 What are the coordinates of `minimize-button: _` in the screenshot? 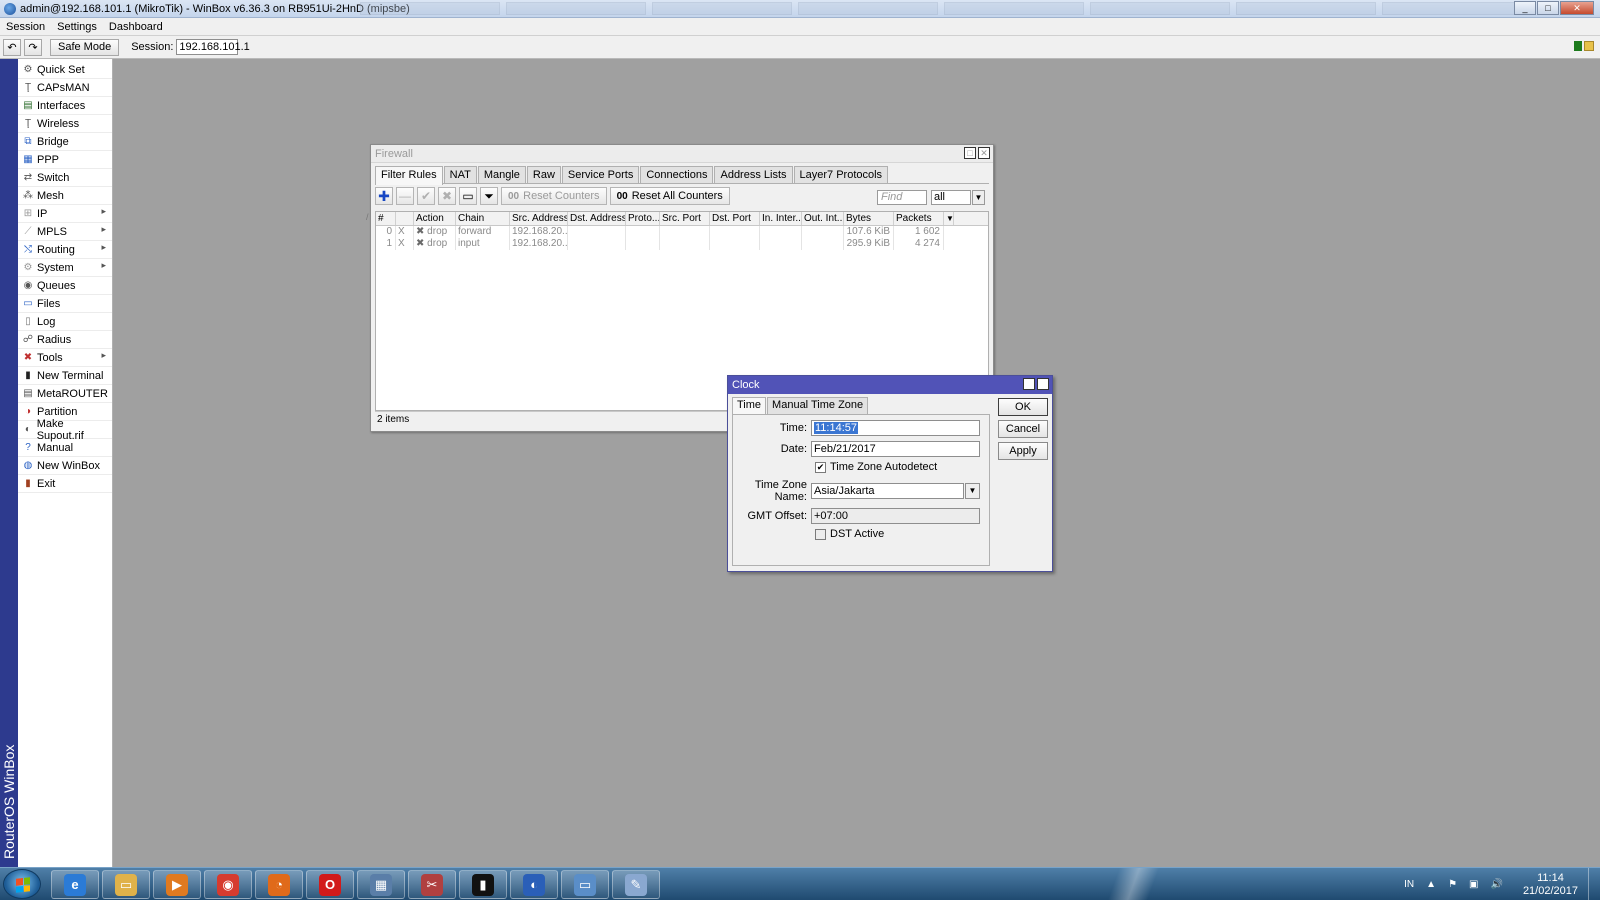 It's located at (1525, 8).